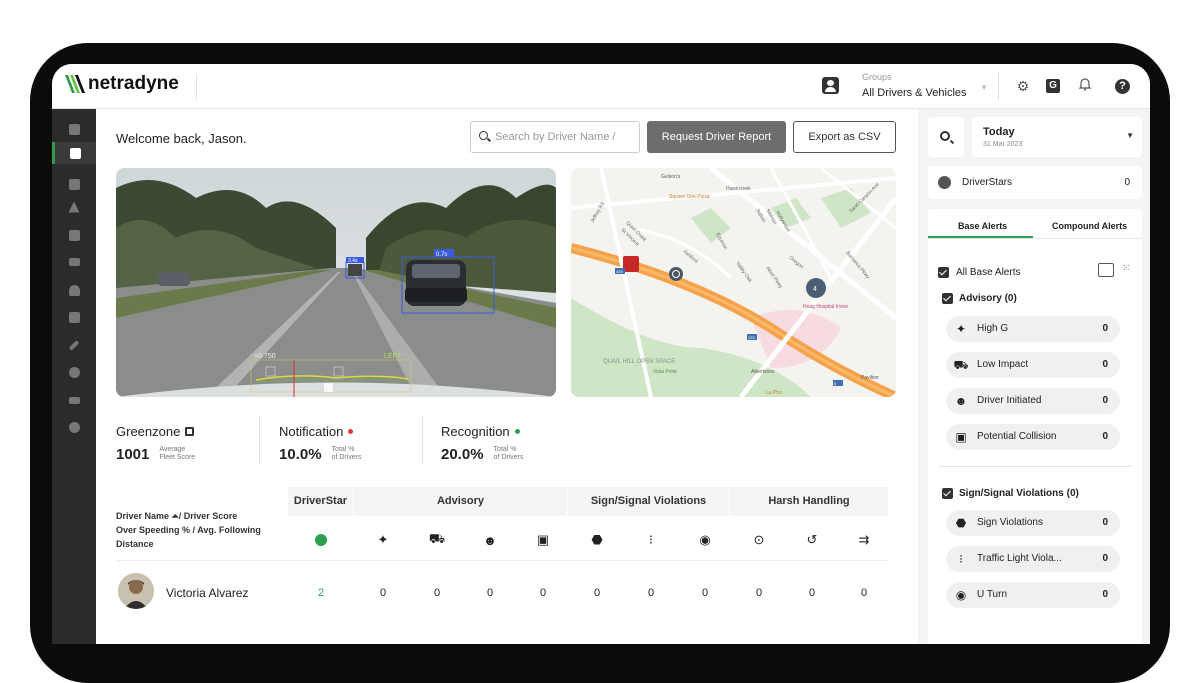  Describe the element at coordinates (1033, 365) in the screenshot. I see `alert-low-impact: ⛟ Low Impact 0` at that location.